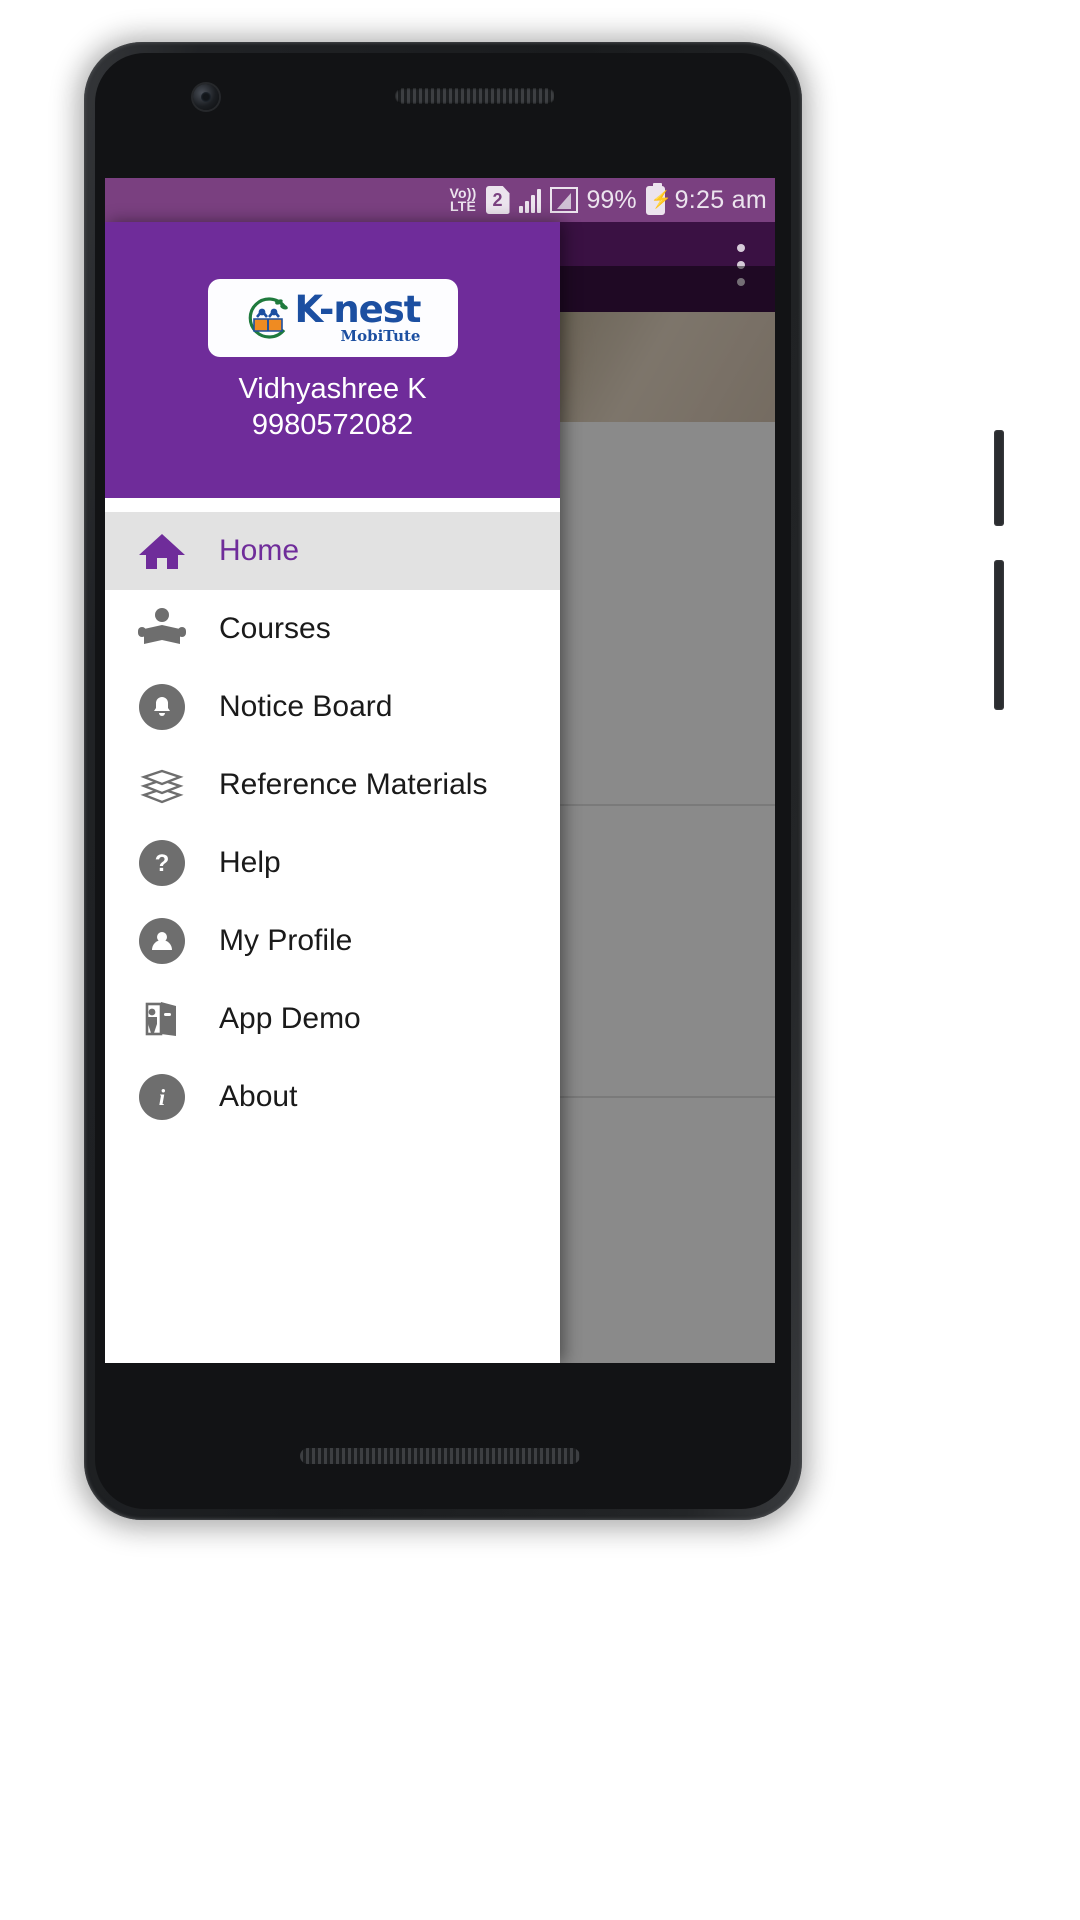 The width and height of the screenshot is (1080, 1920). I want to click on sidebar-item-about: i About, so click(332, 1097).